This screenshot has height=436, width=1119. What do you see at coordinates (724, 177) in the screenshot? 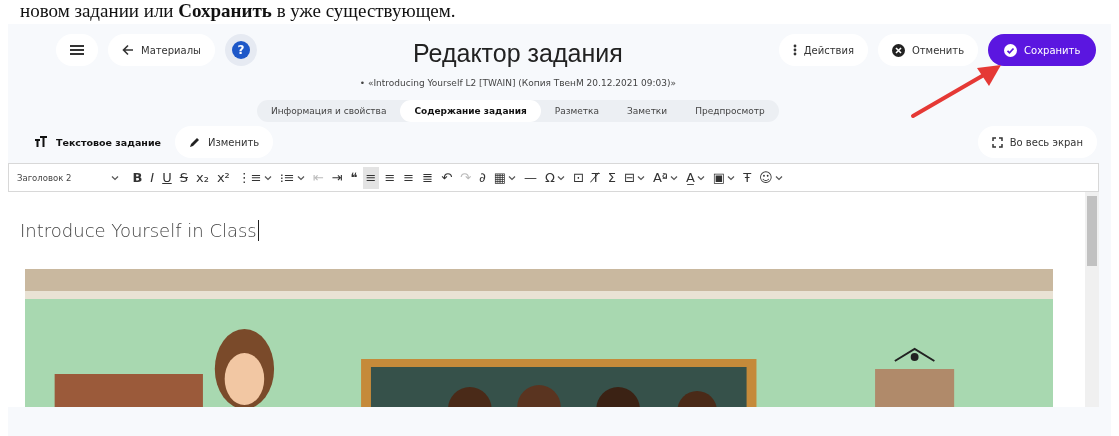
I see `toolbar-button: ▣` at bounding box center [724, 177].